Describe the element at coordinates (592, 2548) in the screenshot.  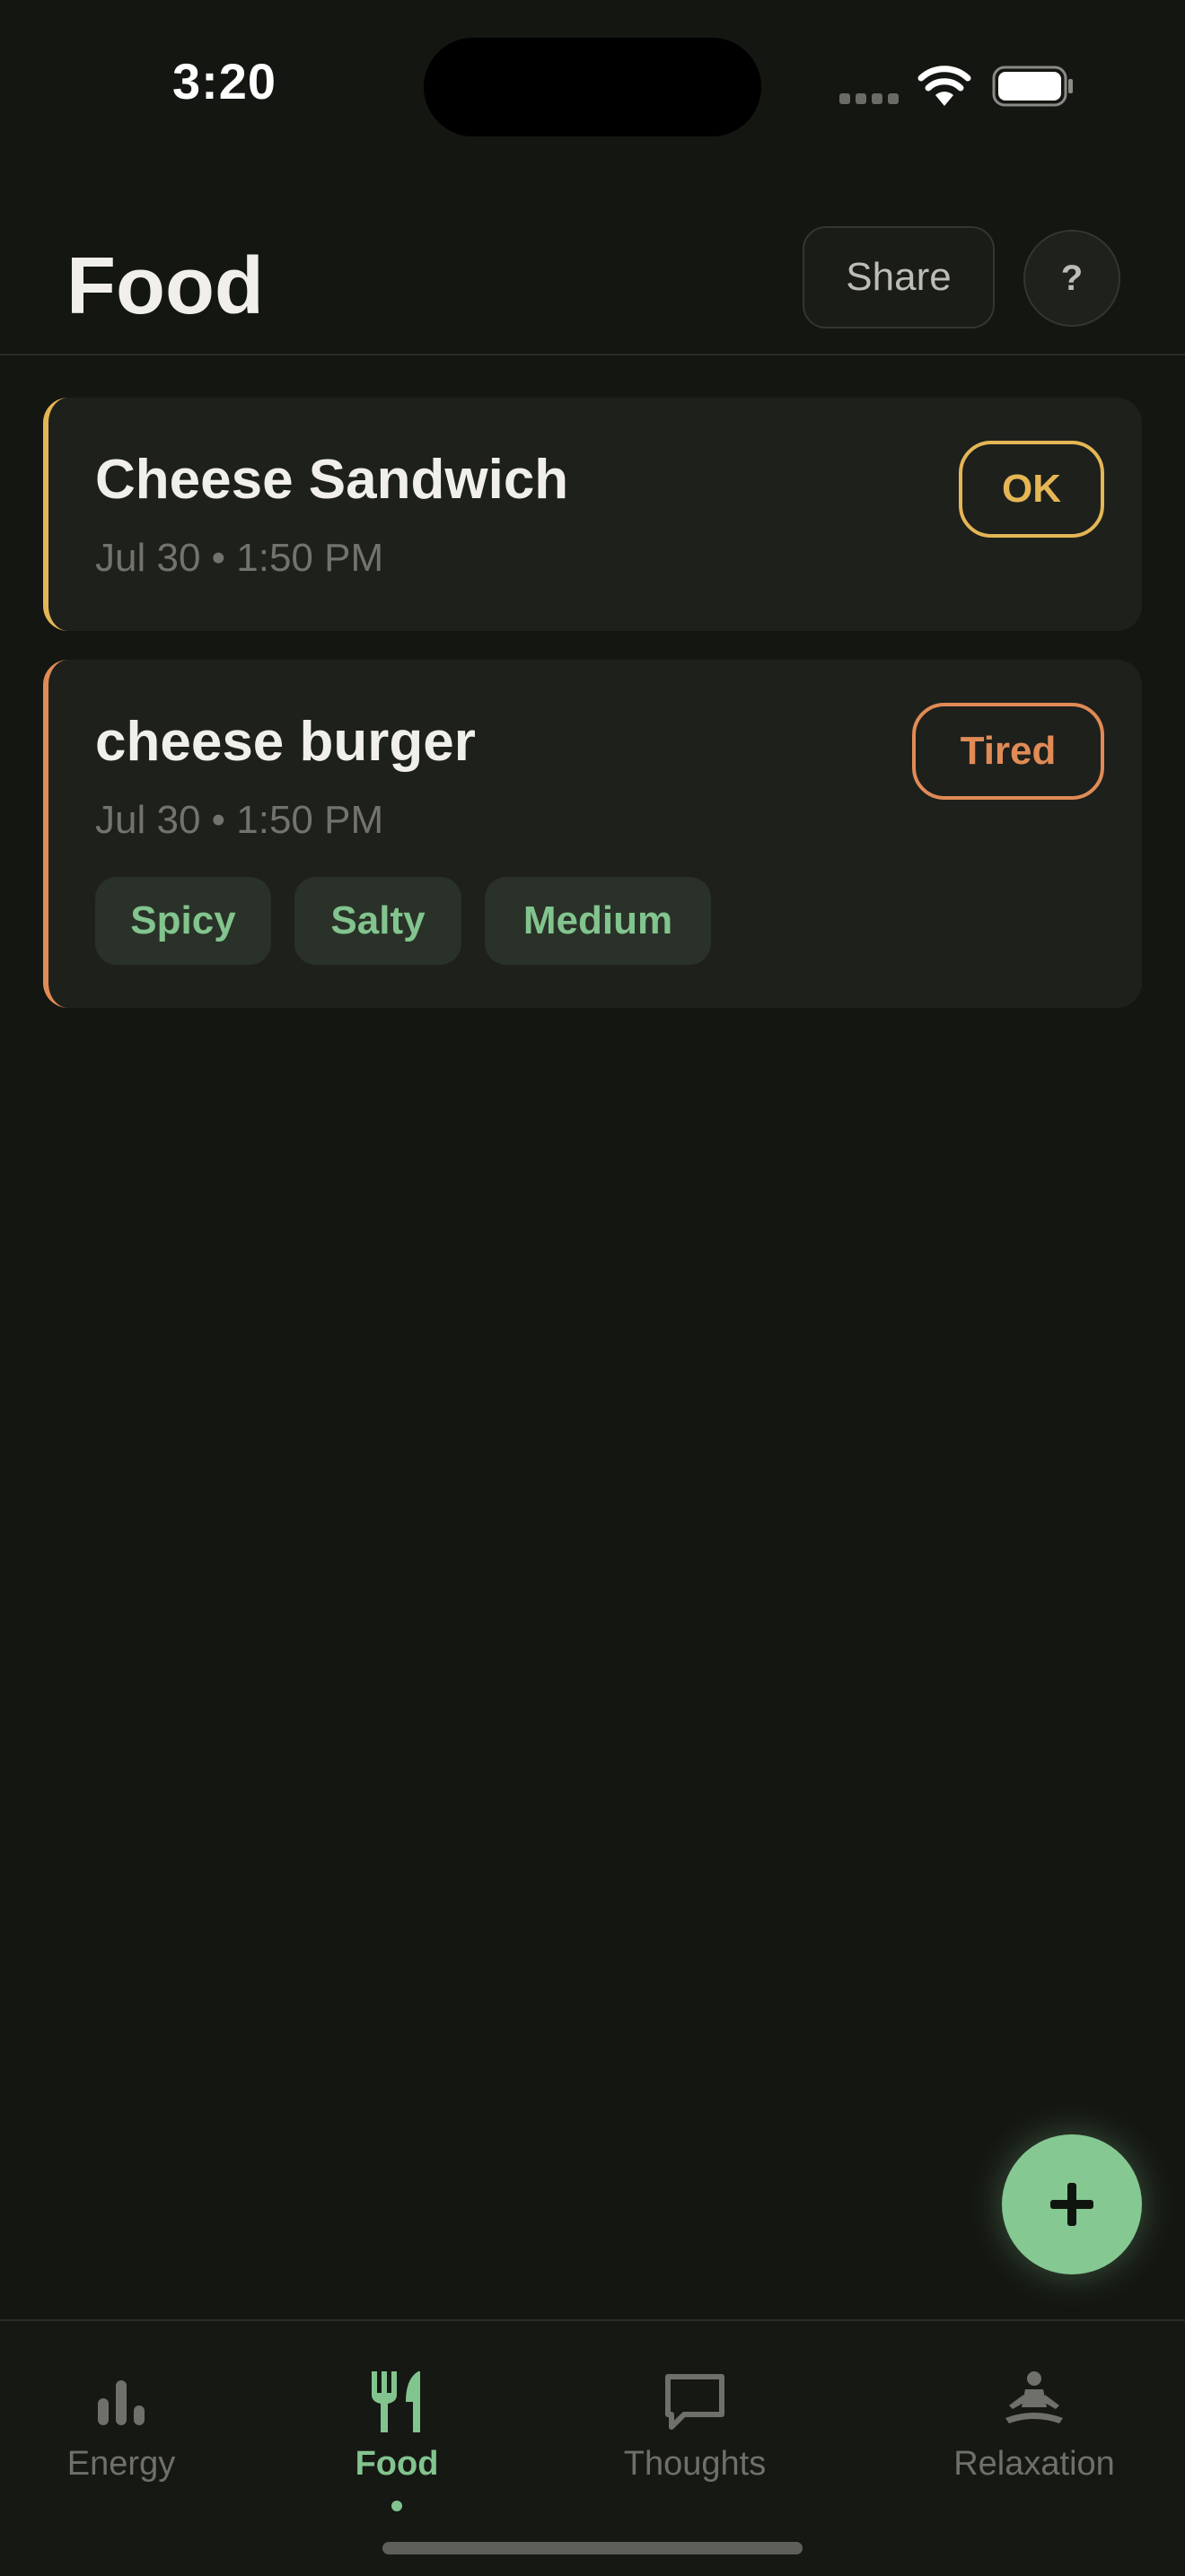
I see `home-indicator` at that location.